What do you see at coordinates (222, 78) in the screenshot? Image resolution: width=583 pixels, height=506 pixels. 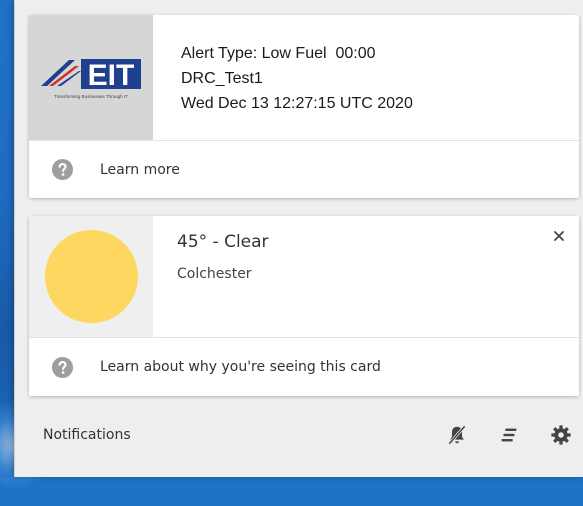 I see `alert-device-line: DRC_Test1` at bounding box center [222, 78].